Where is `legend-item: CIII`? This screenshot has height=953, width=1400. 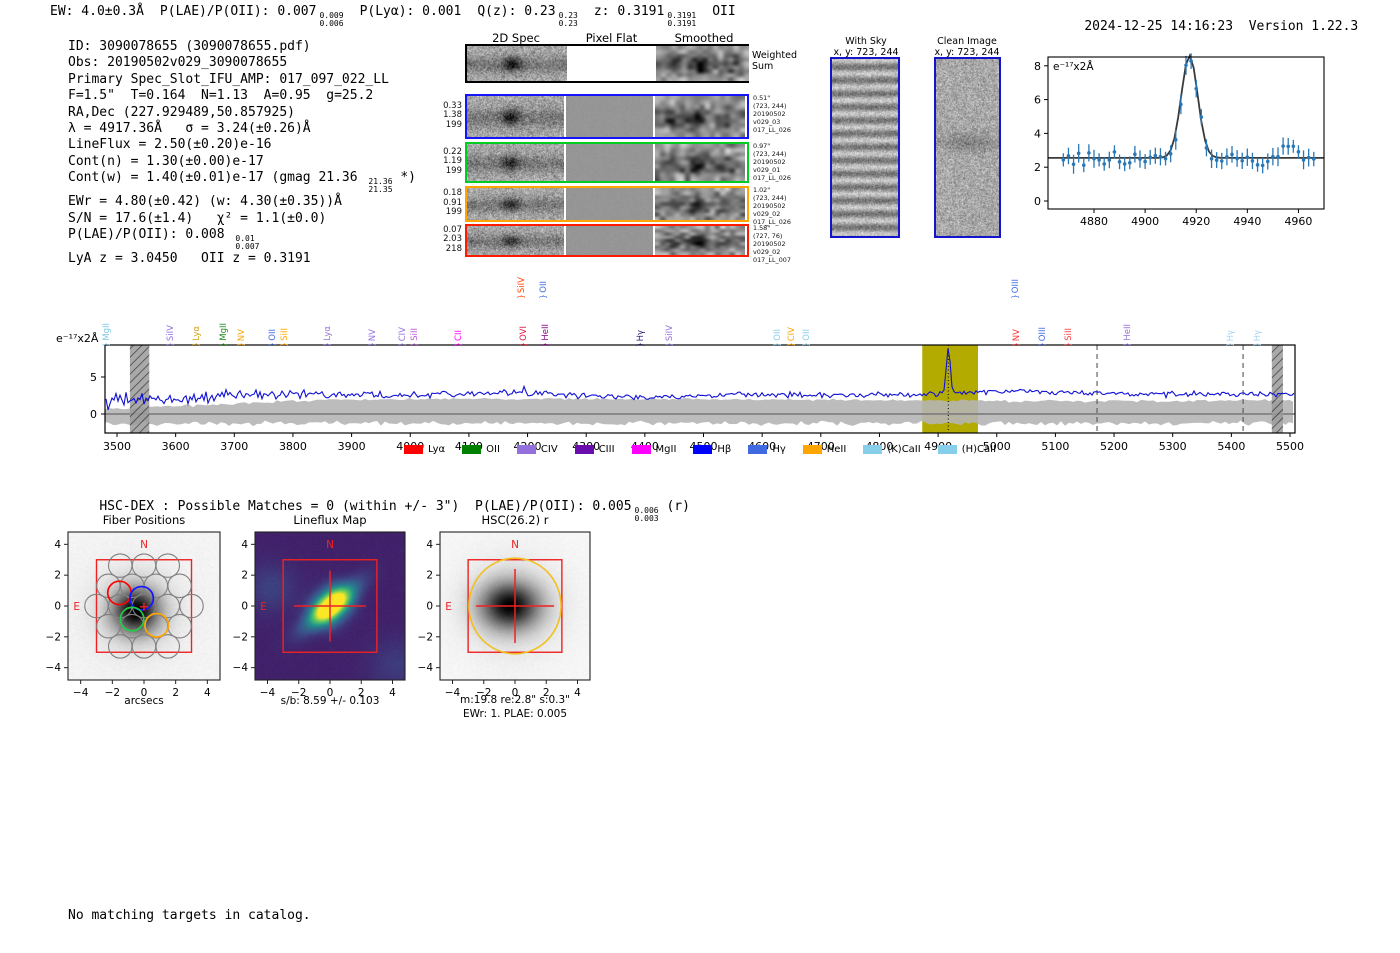
legend-item: CIII is located at coordinates (594, 449).